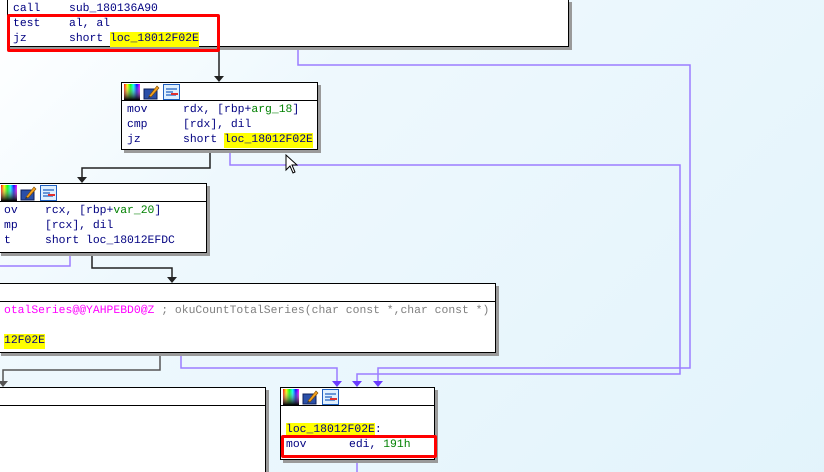 This screenshot has width=824, height=472. I want to click on graph-node: loc_18012F02E: mov edi, 191h, so click(357, 423).